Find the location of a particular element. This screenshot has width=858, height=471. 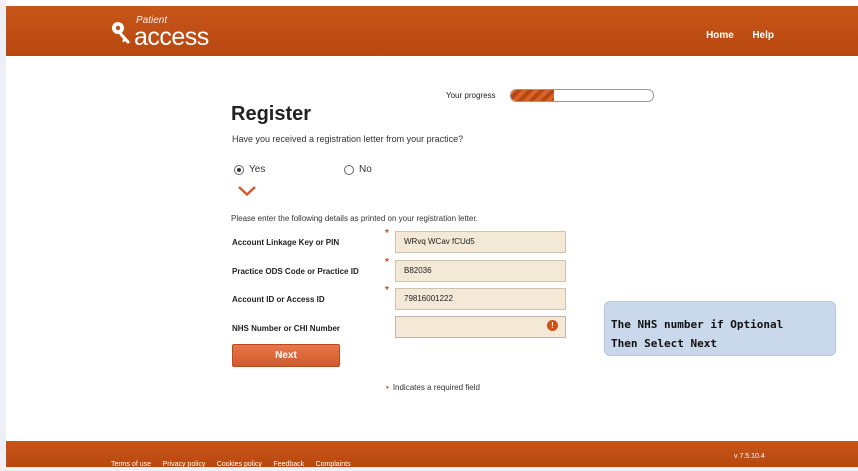

page-title: Register is located at coordinates (271, 114).